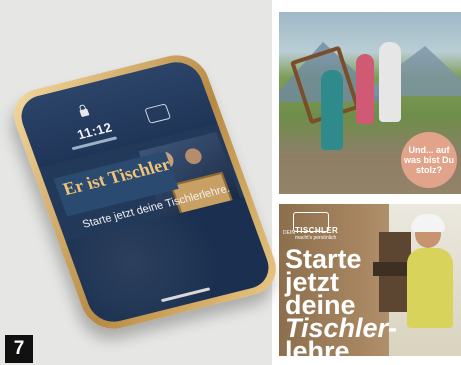 The image size is (461, 365). What do you see at coordinates (428, 223) in the screenshot?
I see `helmet-icon` at bounding box center [428, 223].